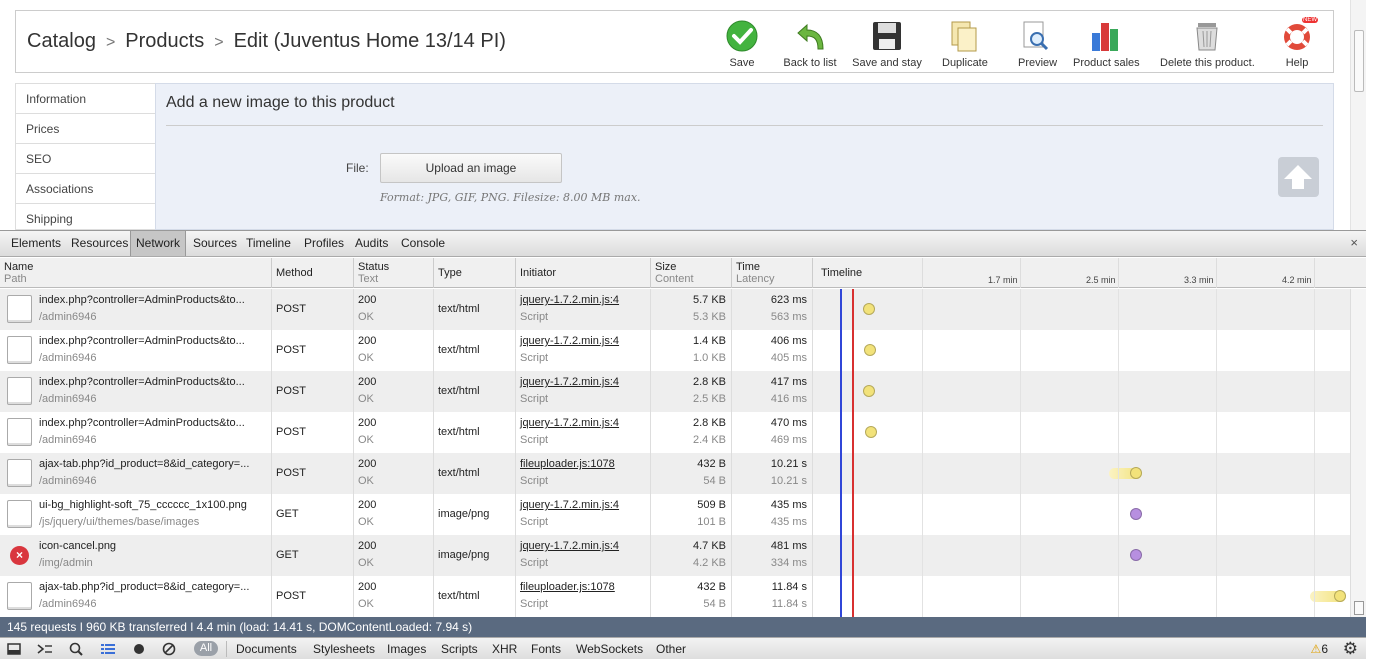 The image size is (1378, 660). Describe the element at coordinates (266, 649) in the screenshot. I see `filter-documents: Documents` at that location.